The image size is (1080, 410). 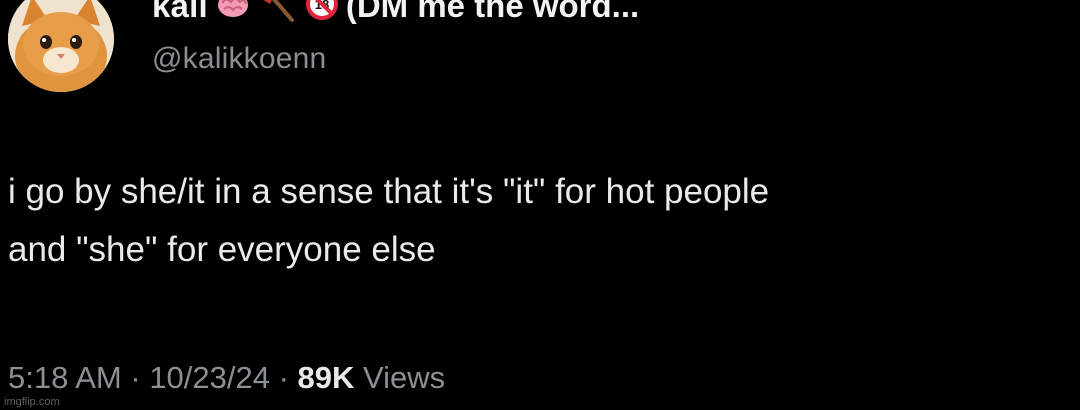 What do you see at coordinates (233, 12) in the screenshot?
I see `brain-emoji-icon` at bounding box center [233, 12].